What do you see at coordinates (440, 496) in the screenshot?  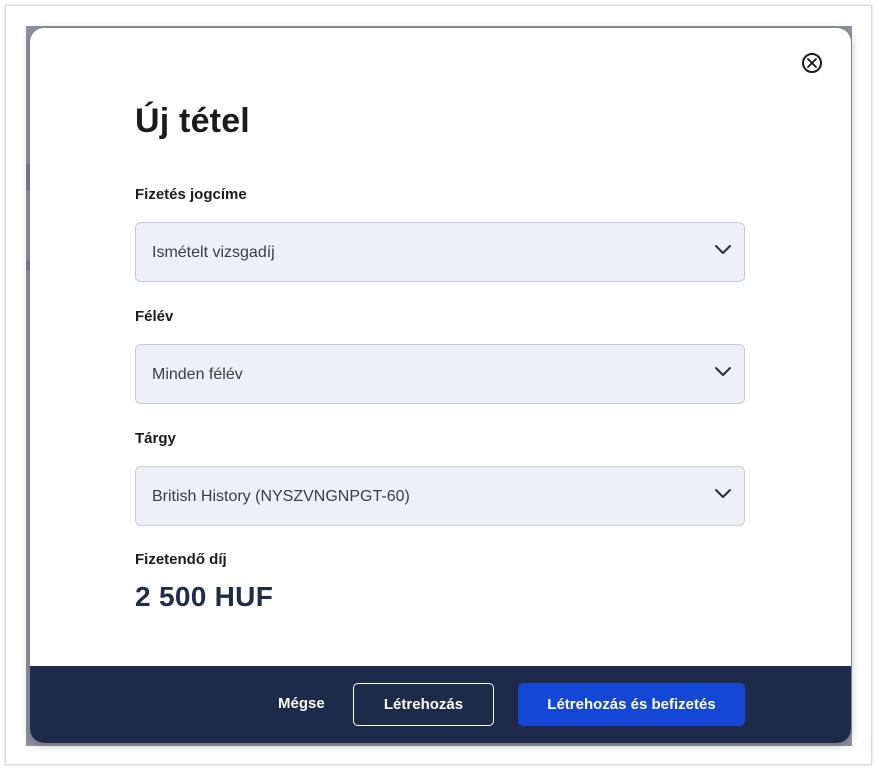 I see `subject-select: British History (NYSZVNGNPGT-60)` at bounding box center [440, 496].